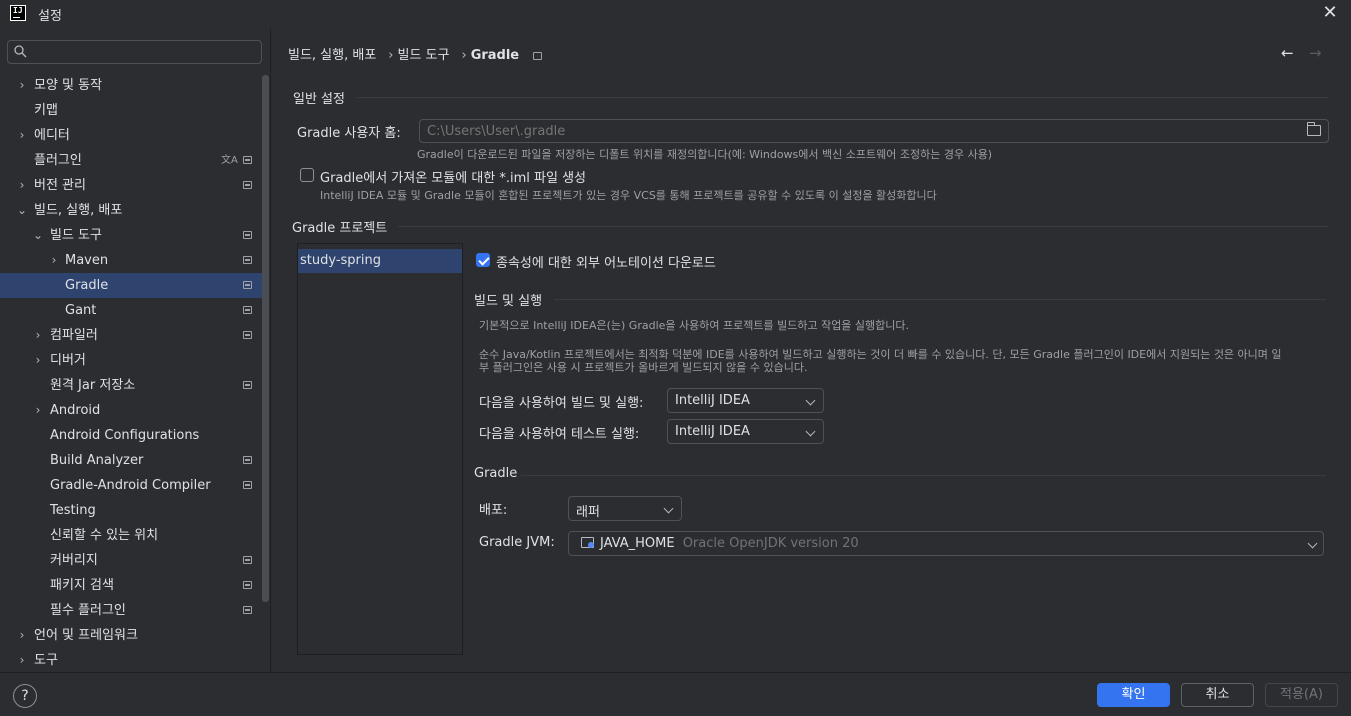 The image size is (1351, 716). I want to click on build-using-label: 다음을 사용하여 빌드 및 실행:, so click(561, 403).